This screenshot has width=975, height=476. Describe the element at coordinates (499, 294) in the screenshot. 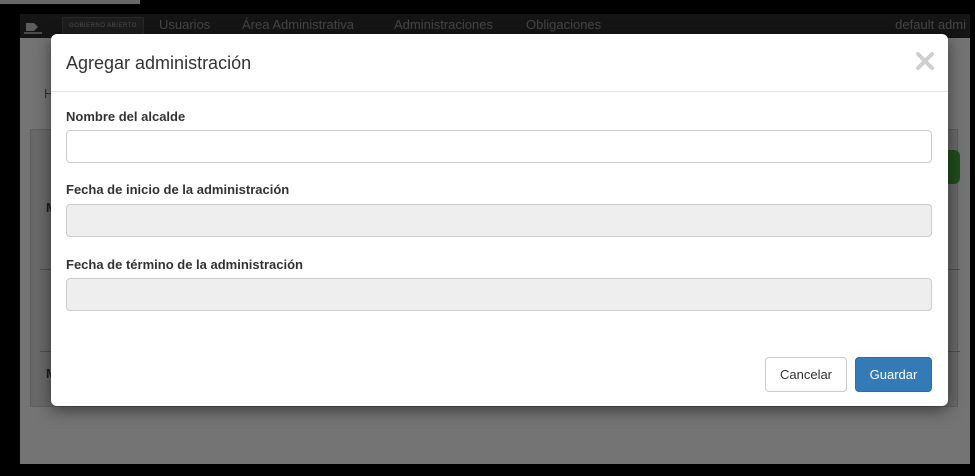

I see `end-date-input` at that location.